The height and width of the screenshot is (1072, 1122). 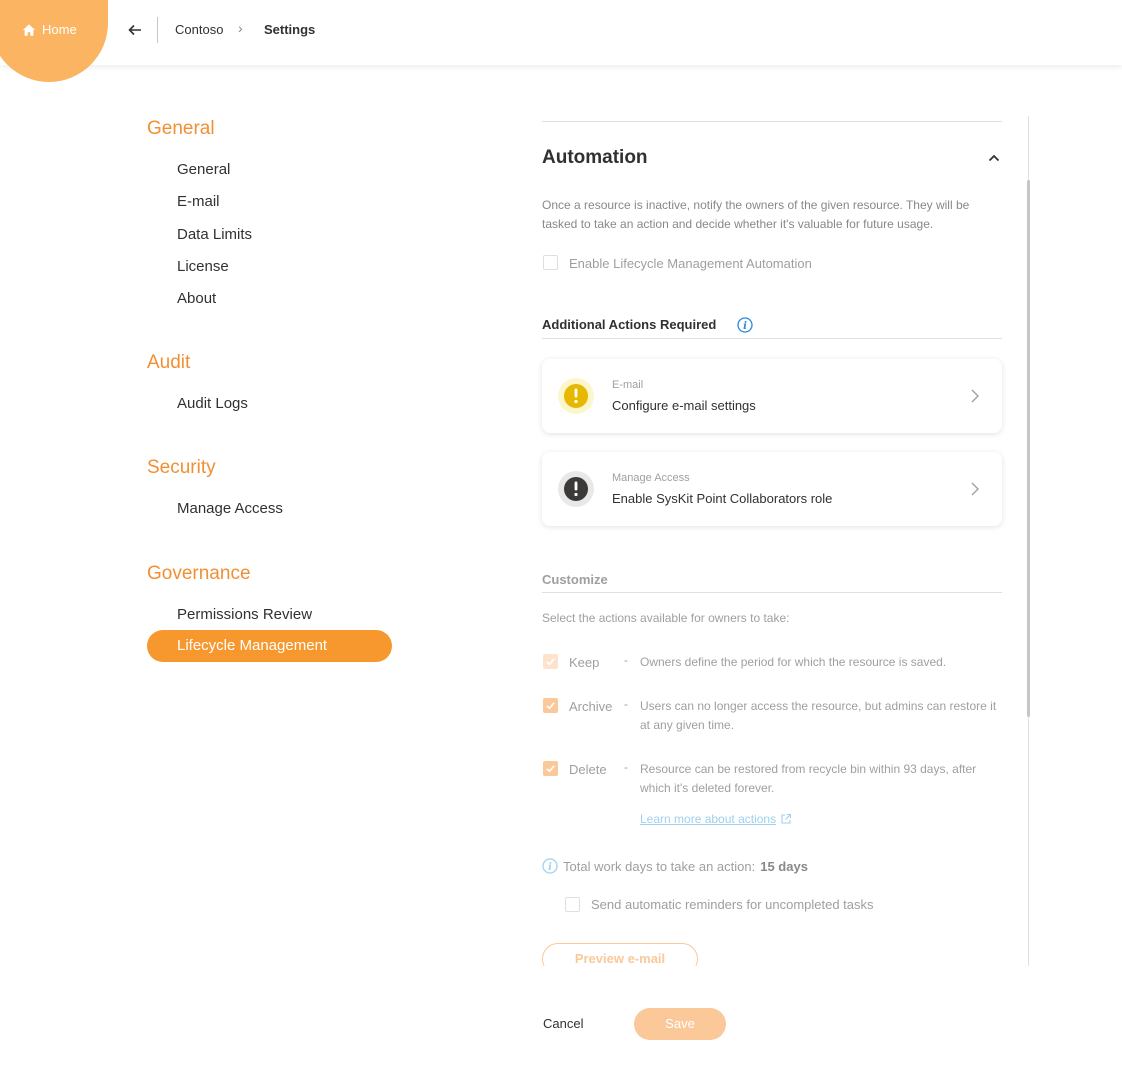 What do you see at coordinates (576, 489) in the screenshot?
I see `error-icon` at bounding box center [576, 489].